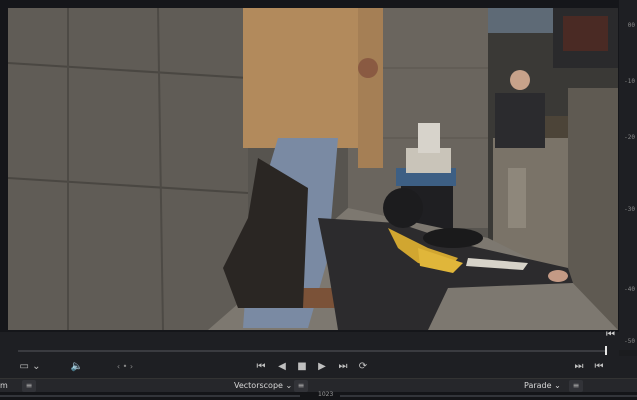 The image size is (637, 400). Describe the element at coordinates (326, 394) in the screenshot. I see `scope-value: 1023` at that location.